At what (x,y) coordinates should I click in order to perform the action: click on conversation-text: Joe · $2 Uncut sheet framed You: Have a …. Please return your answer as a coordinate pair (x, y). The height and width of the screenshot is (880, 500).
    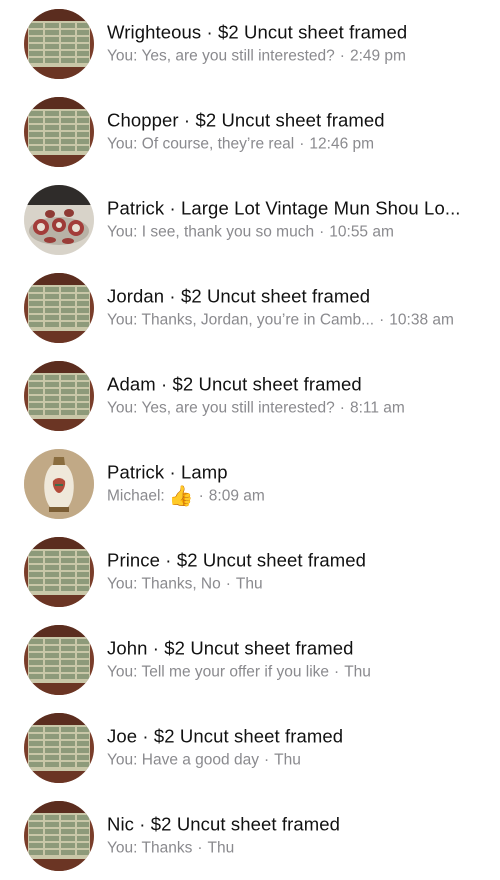
    Looking at the image, I should click on (294, 748).